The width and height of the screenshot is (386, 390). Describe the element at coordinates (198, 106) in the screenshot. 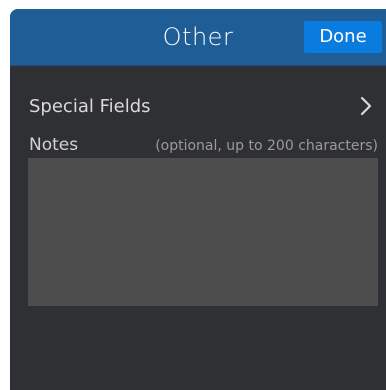

I see `special-fields-row: Special Fields` at that location.